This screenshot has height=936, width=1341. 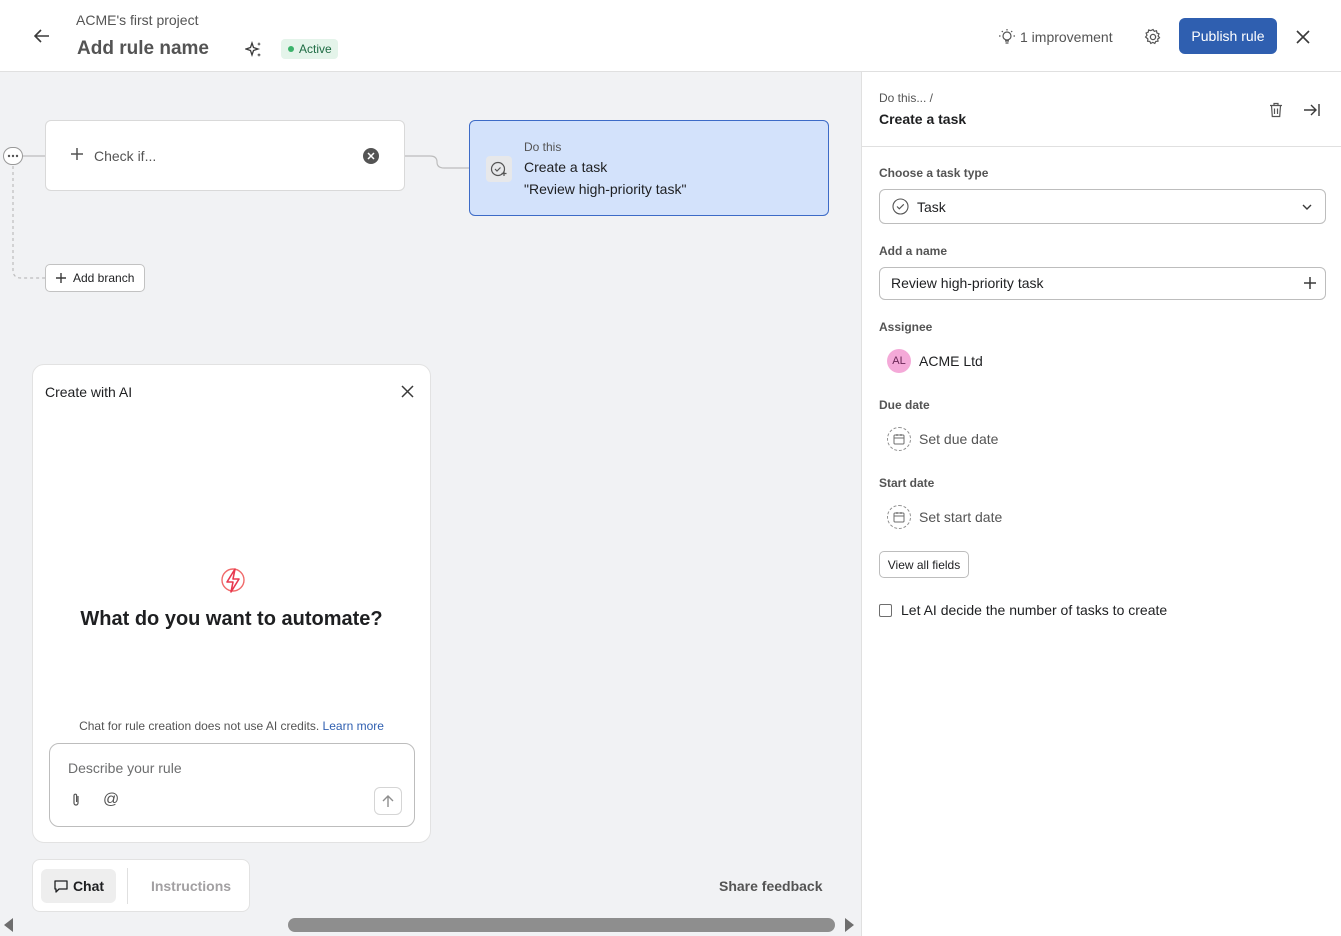 What do you see at coordinates (143, 49) in the screenshot?
I see `rule-name-input: Add rule name` at bounding box center [143, 49].